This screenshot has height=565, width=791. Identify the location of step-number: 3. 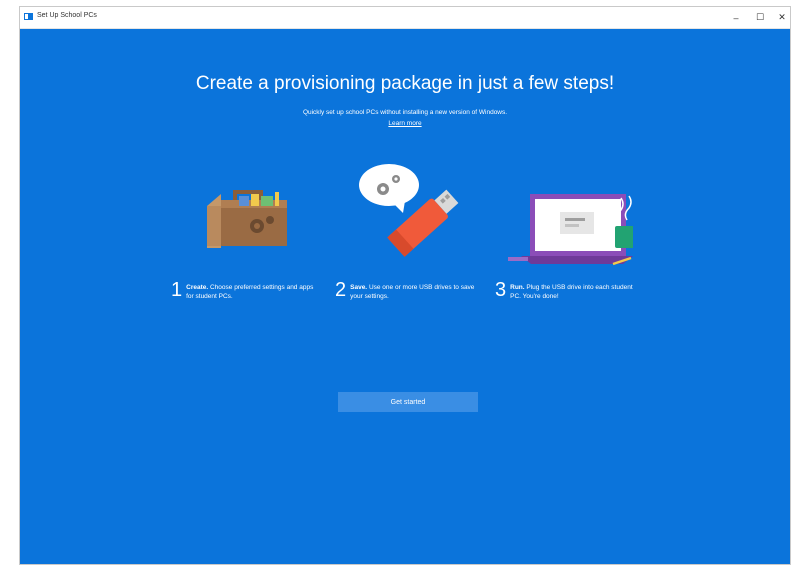
(501, 290).